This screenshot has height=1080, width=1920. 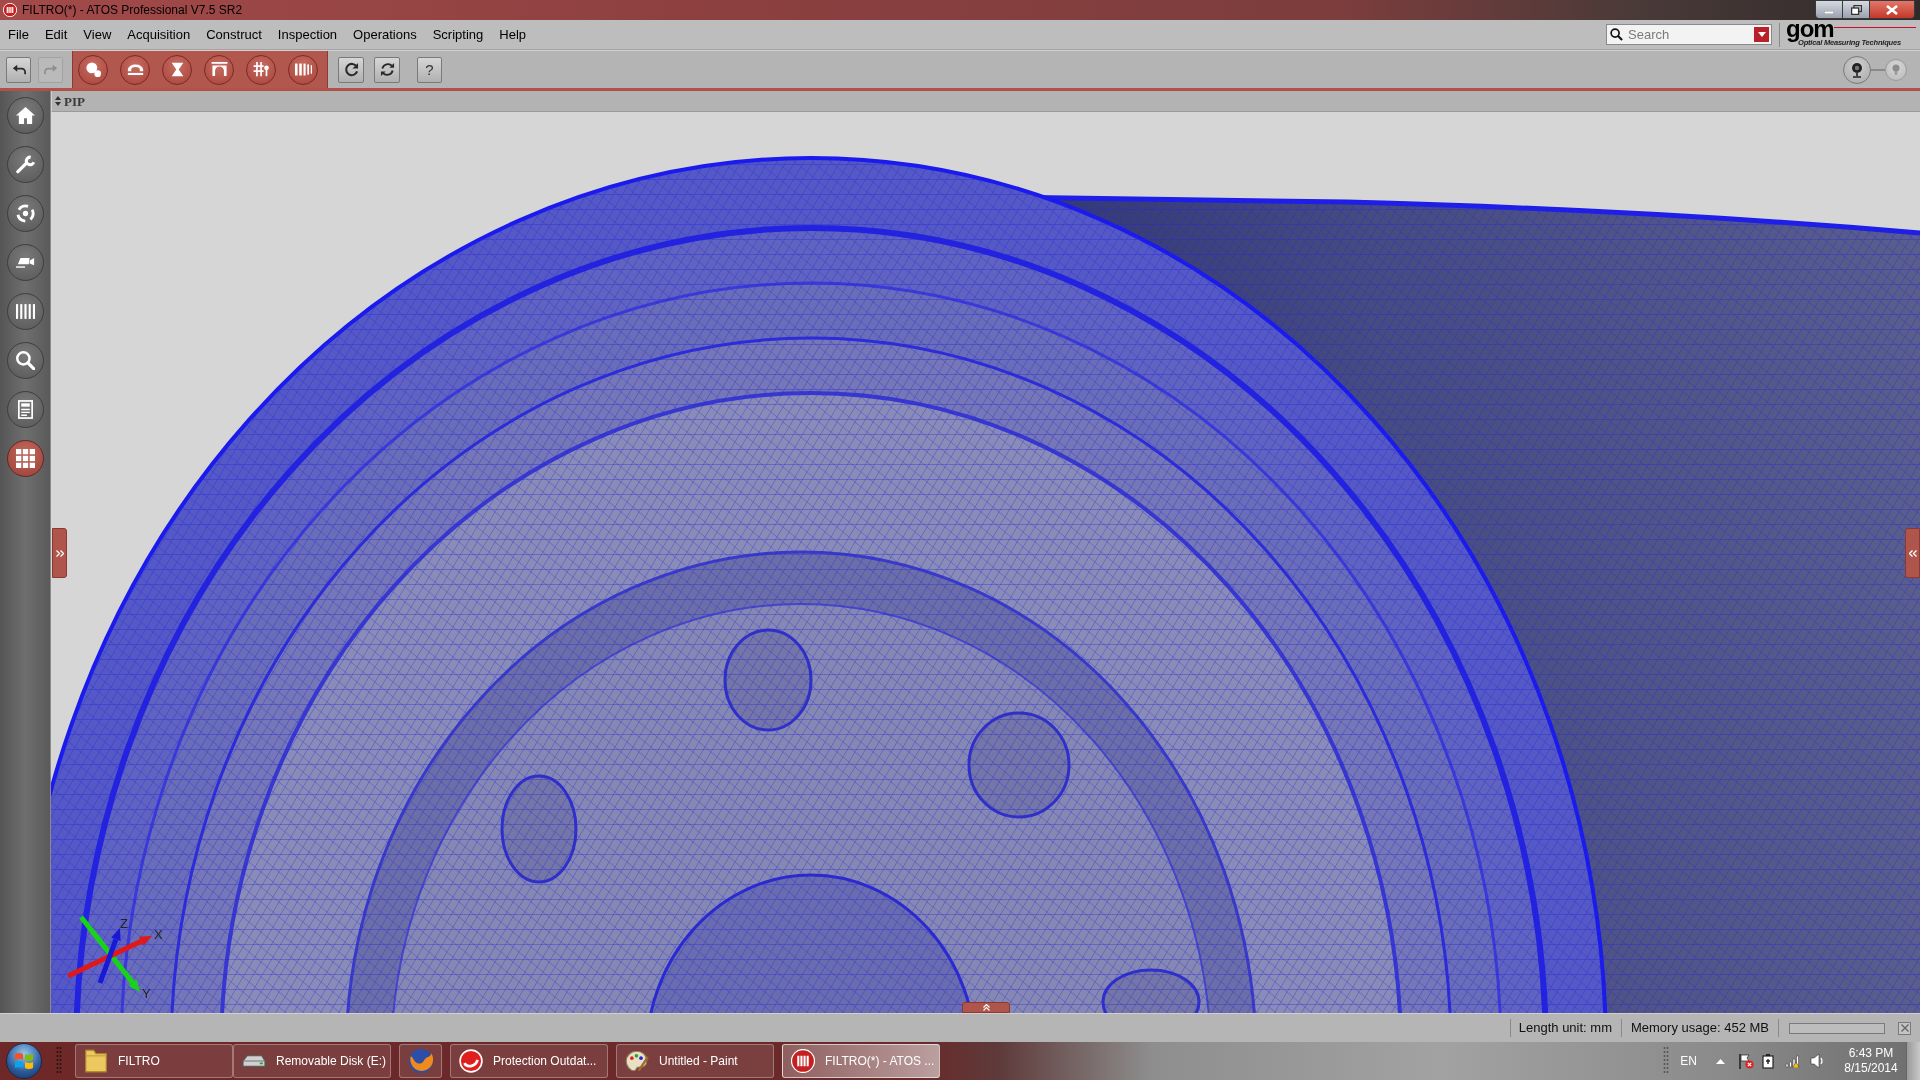 What do you see at coordinates (154, 1061) in the screenshot?
I see `taskbar-button: FILTRO` at bounding box center [154, 1061].